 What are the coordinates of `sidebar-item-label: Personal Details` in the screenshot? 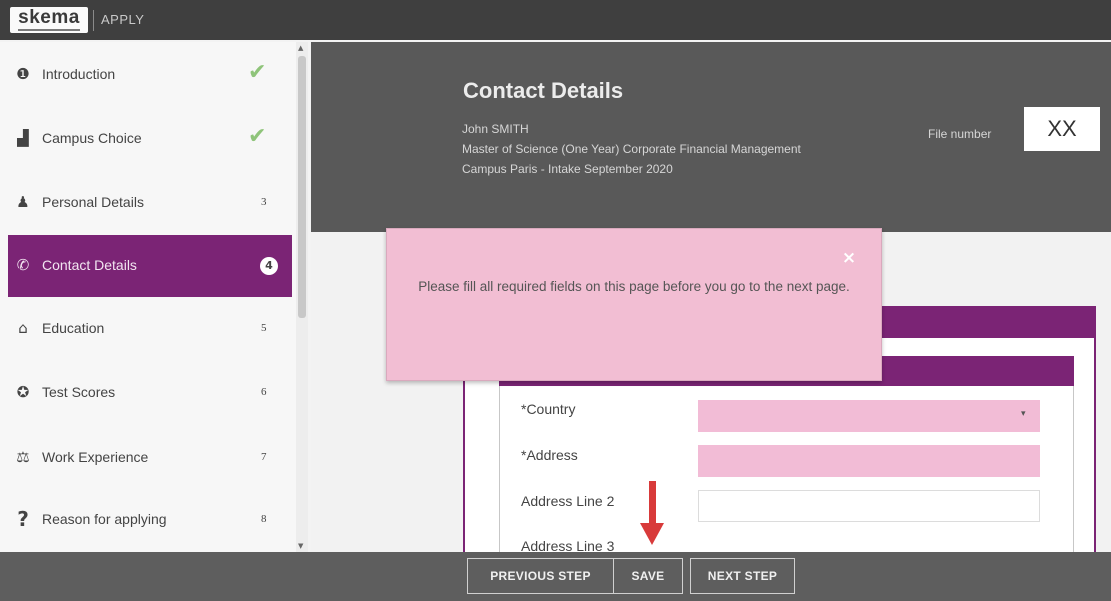 It's located at (93, 202).